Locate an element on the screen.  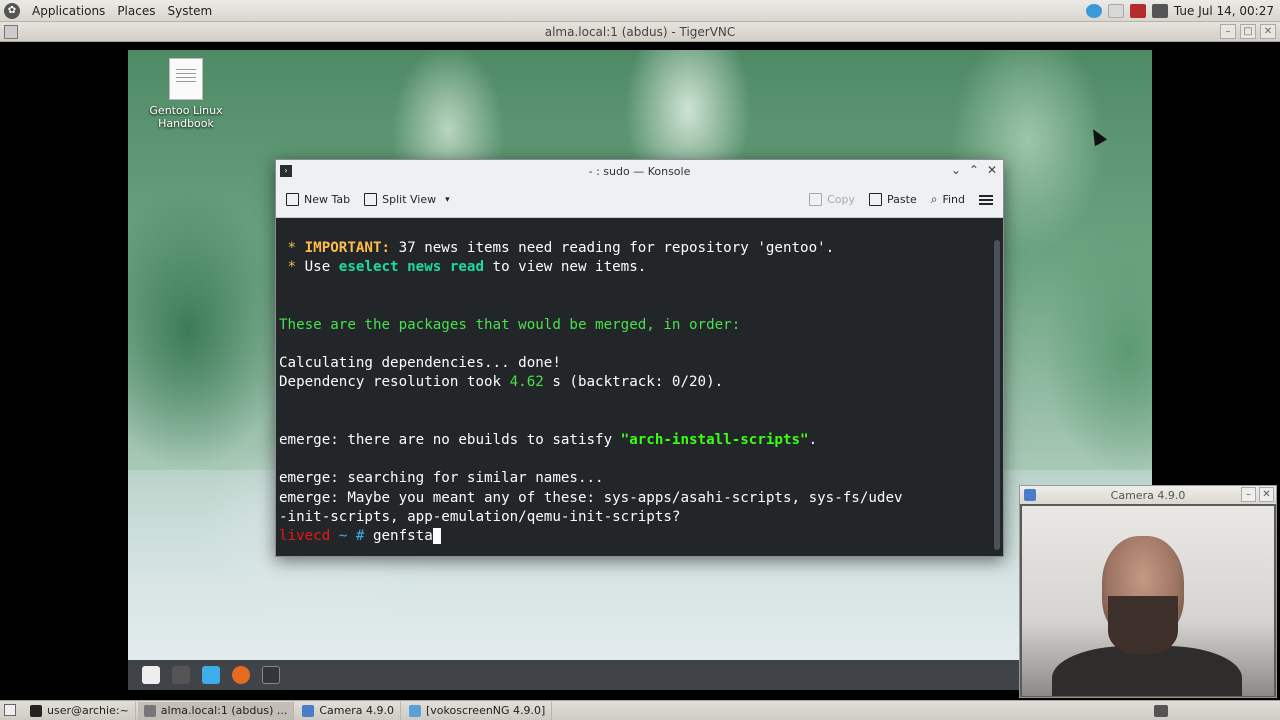
term-line-4: Calculating dependencies... done! is located at coordinates (420, 363).